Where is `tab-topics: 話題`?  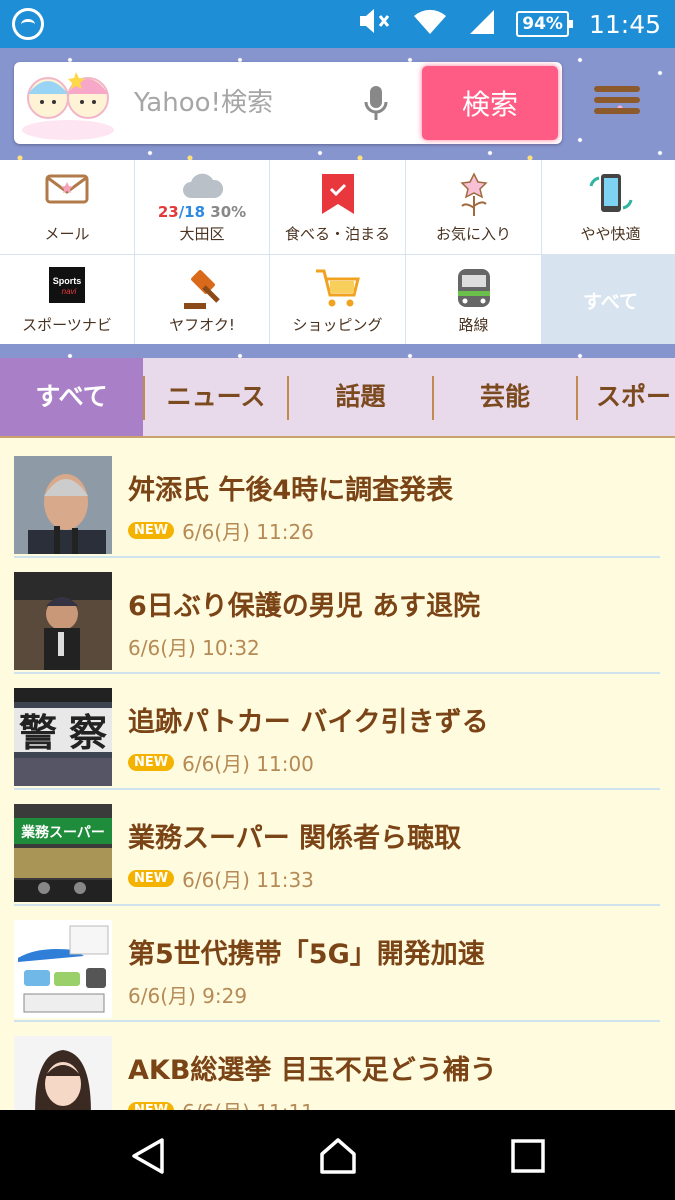 tab-topics: 話題 is located at coordinates (360, 397).